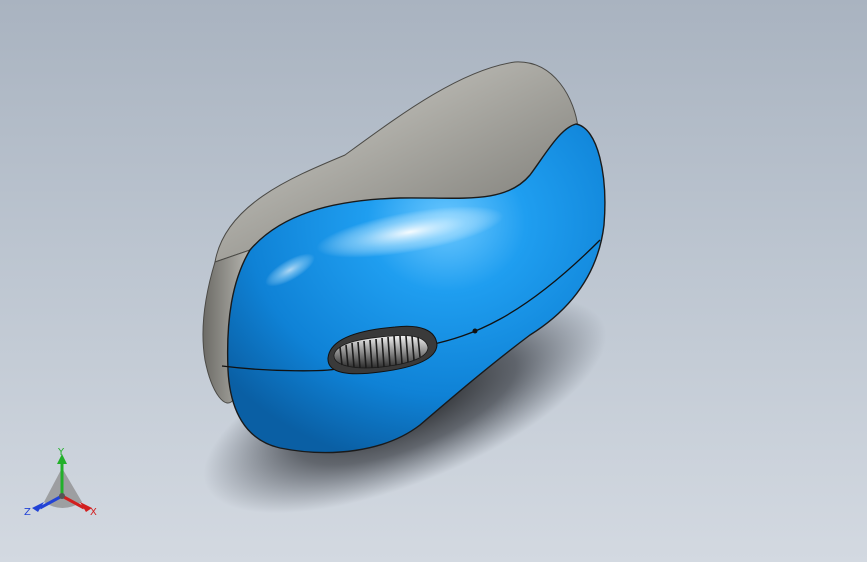 This screenshot has width=867, height=562. I want to click on coordinate-triad: Y X Z, so click(60, 483).